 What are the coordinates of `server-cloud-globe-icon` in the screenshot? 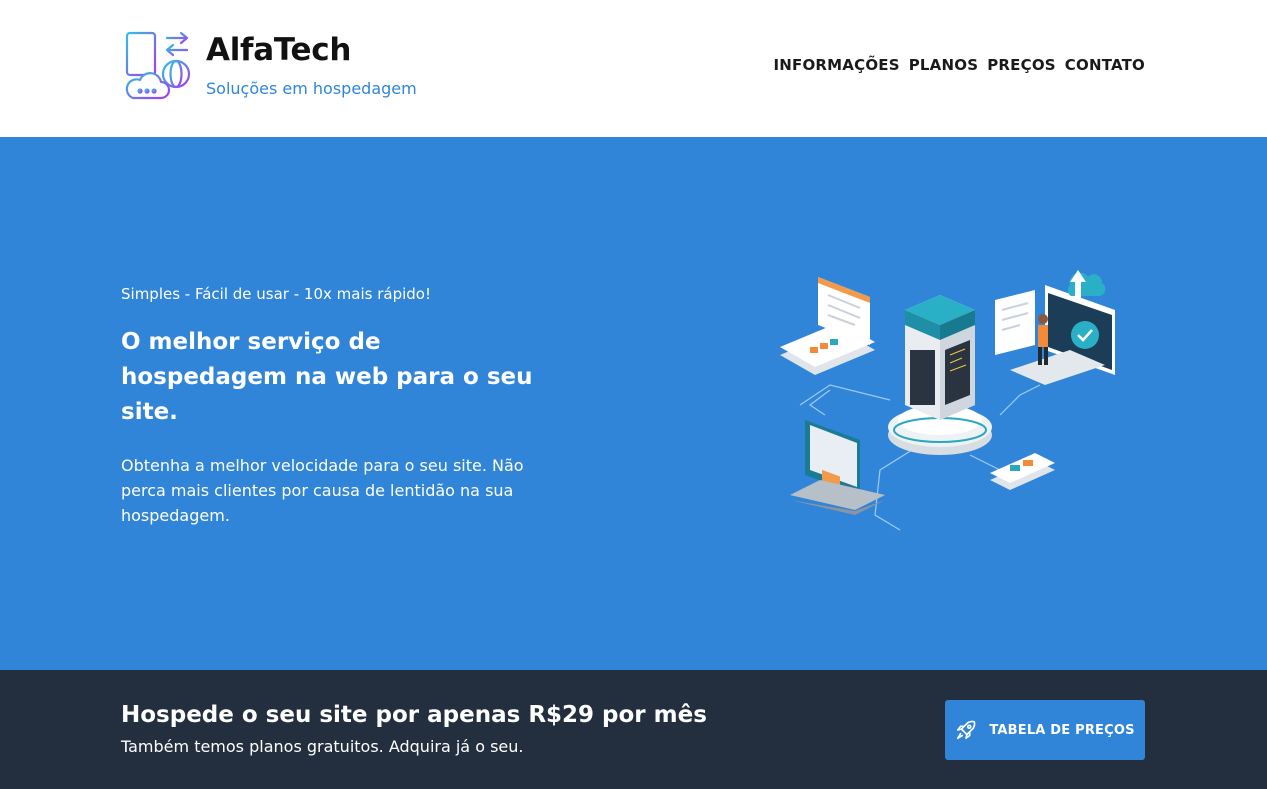 It's located at (157, 66).